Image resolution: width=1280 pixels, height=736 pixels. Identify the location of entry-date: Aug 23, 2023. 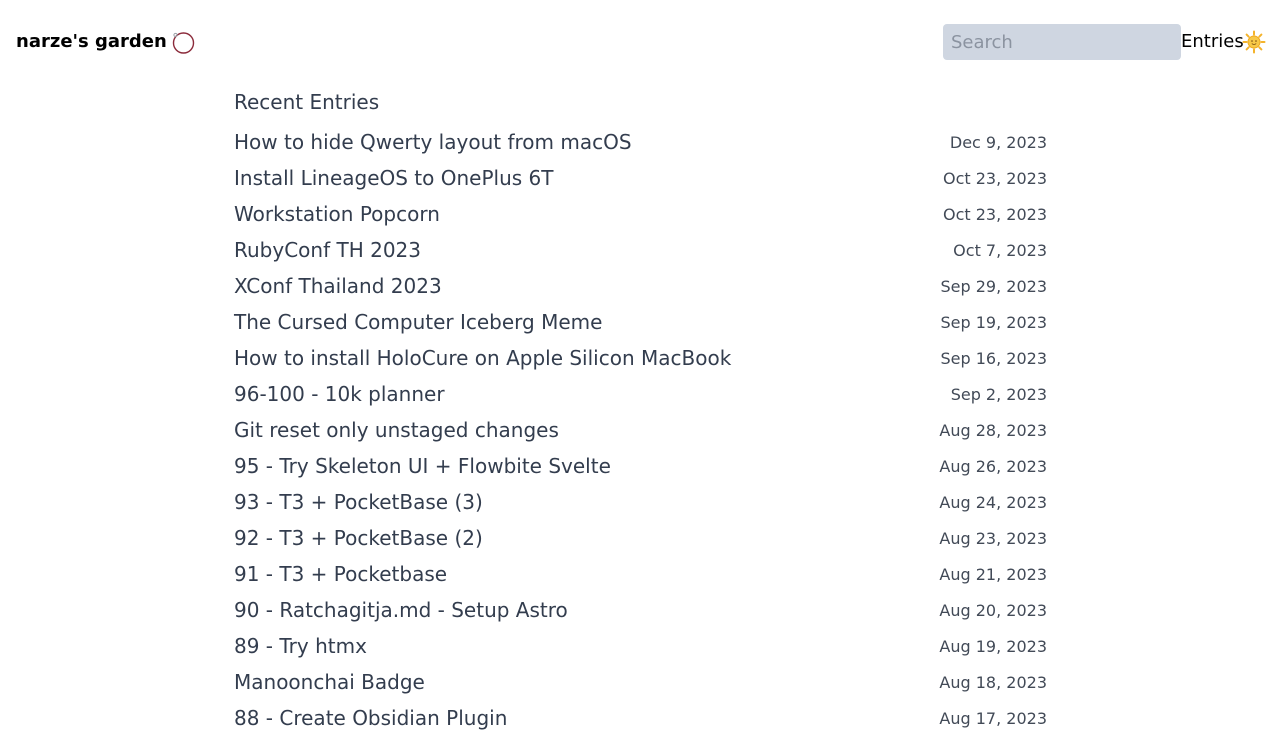
(993, 538).